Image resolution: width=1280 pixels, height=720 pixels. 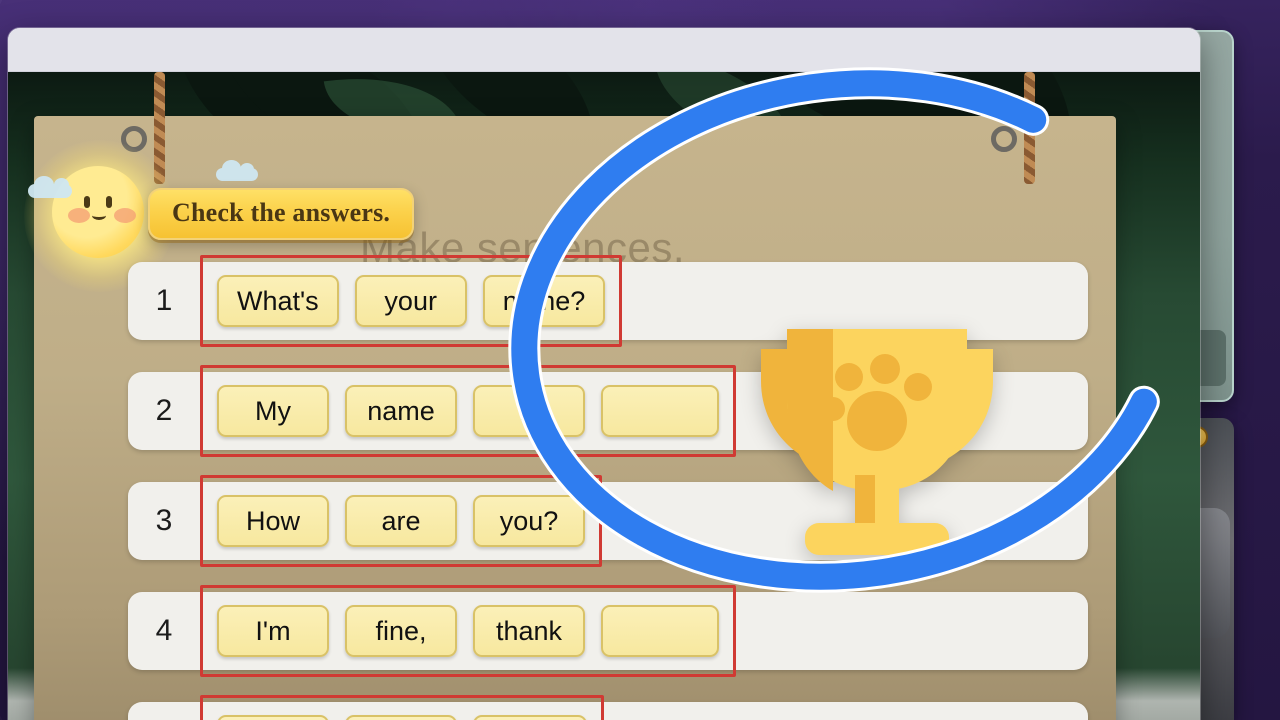 I want to click on answer-dropzone: See you again., so click(x=402, y=707).